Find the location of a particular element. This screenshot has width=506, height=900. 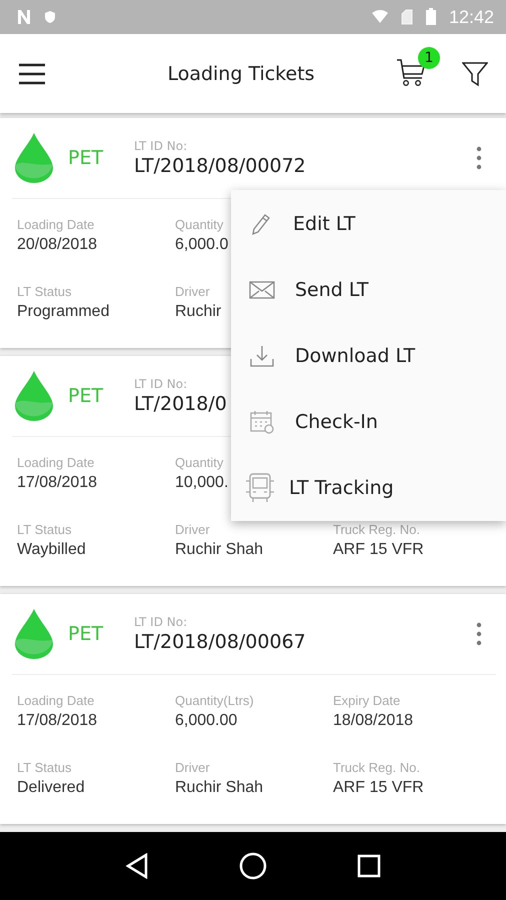

field-value: 10,000. is located at coordinates (201, 483).